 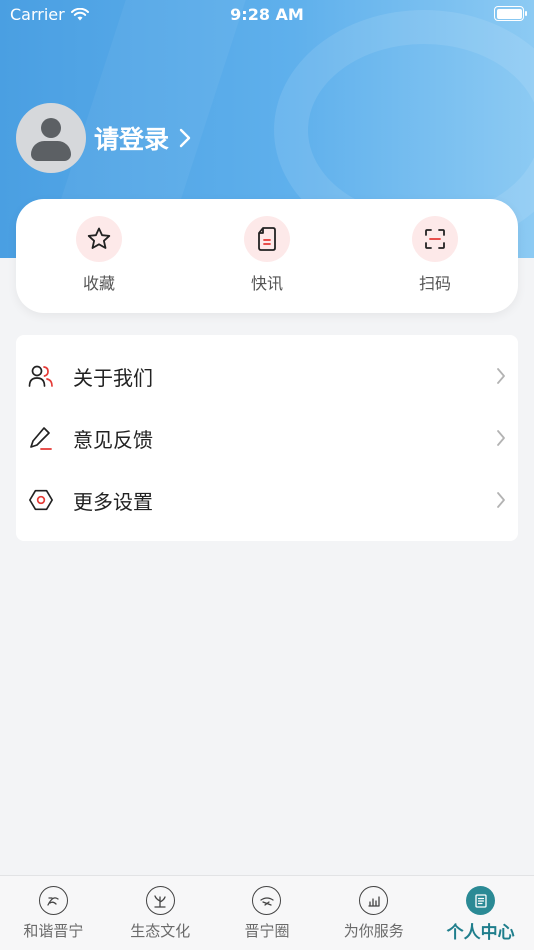 What do you see at coordinates (41, 438) in the screenshot?
I see `pen-icon` at bounding box center [41, 438].